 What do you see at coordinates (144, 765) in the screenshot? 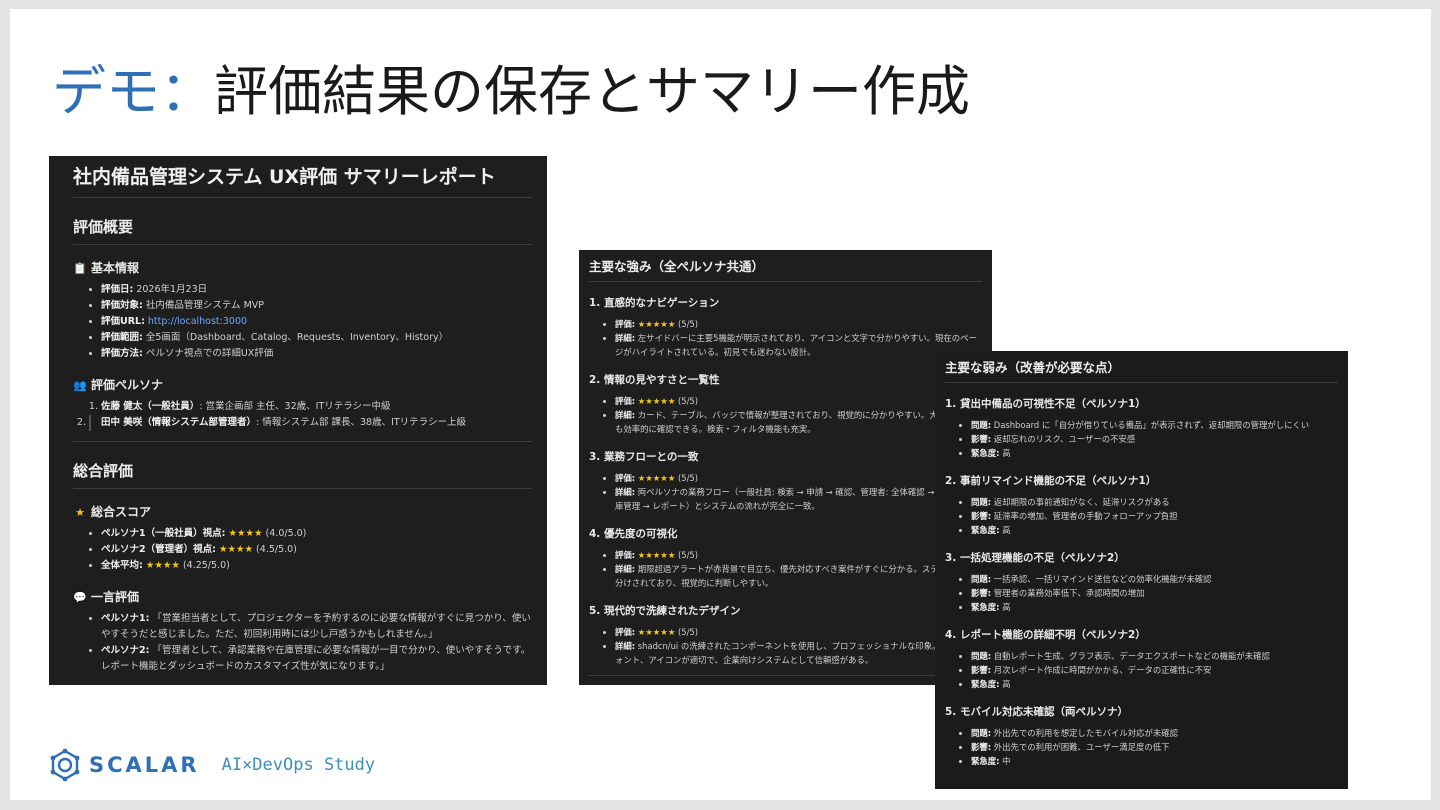
I see `logo-text: SCALAR` at bounding box center [144, 765].